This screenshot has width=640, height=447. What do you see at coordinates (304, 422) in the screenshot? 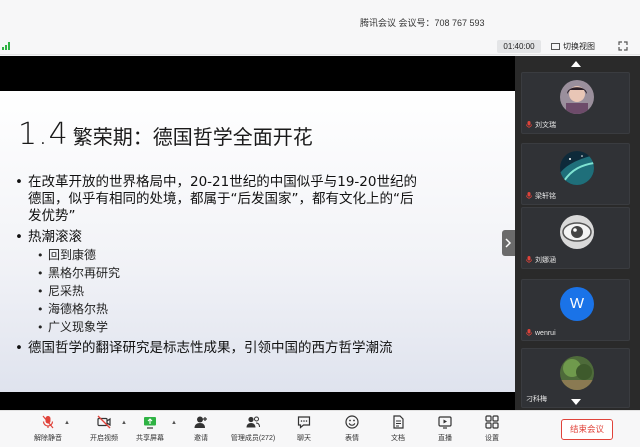
I see `chat-icon` at bounding box center [304, 422].